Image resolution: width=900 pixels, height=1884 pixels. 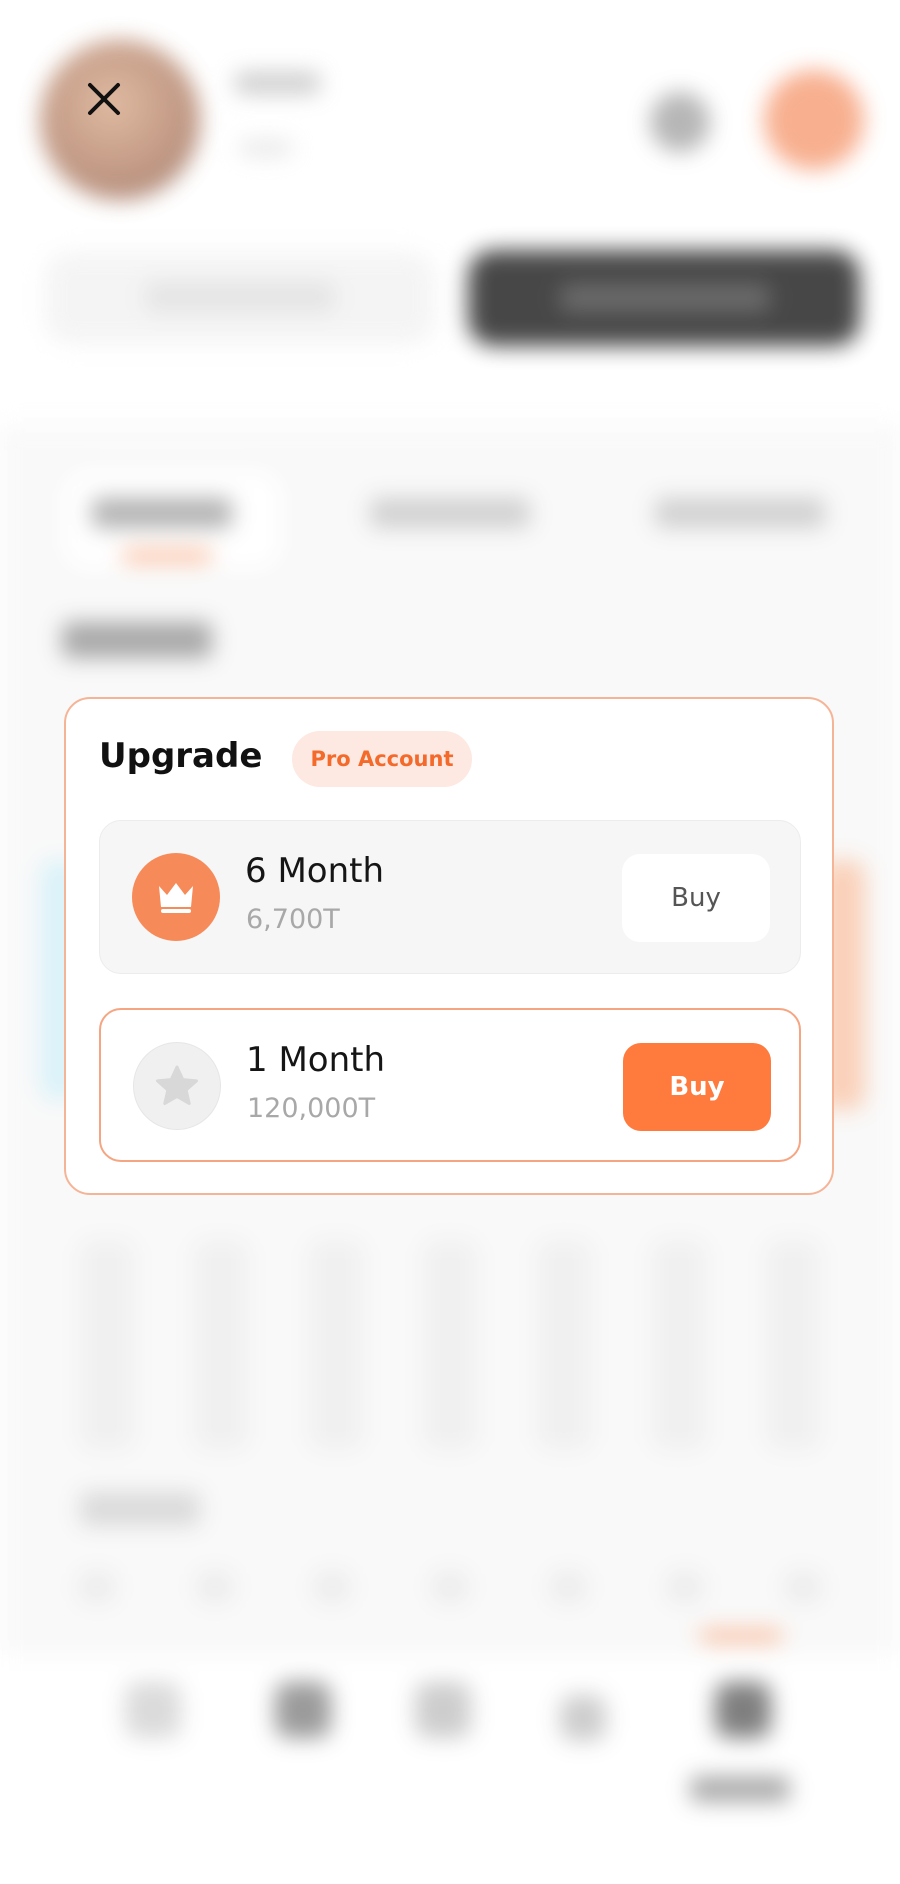 I want to click on plan-price: 120,000T, so click(x=311, y=1108).